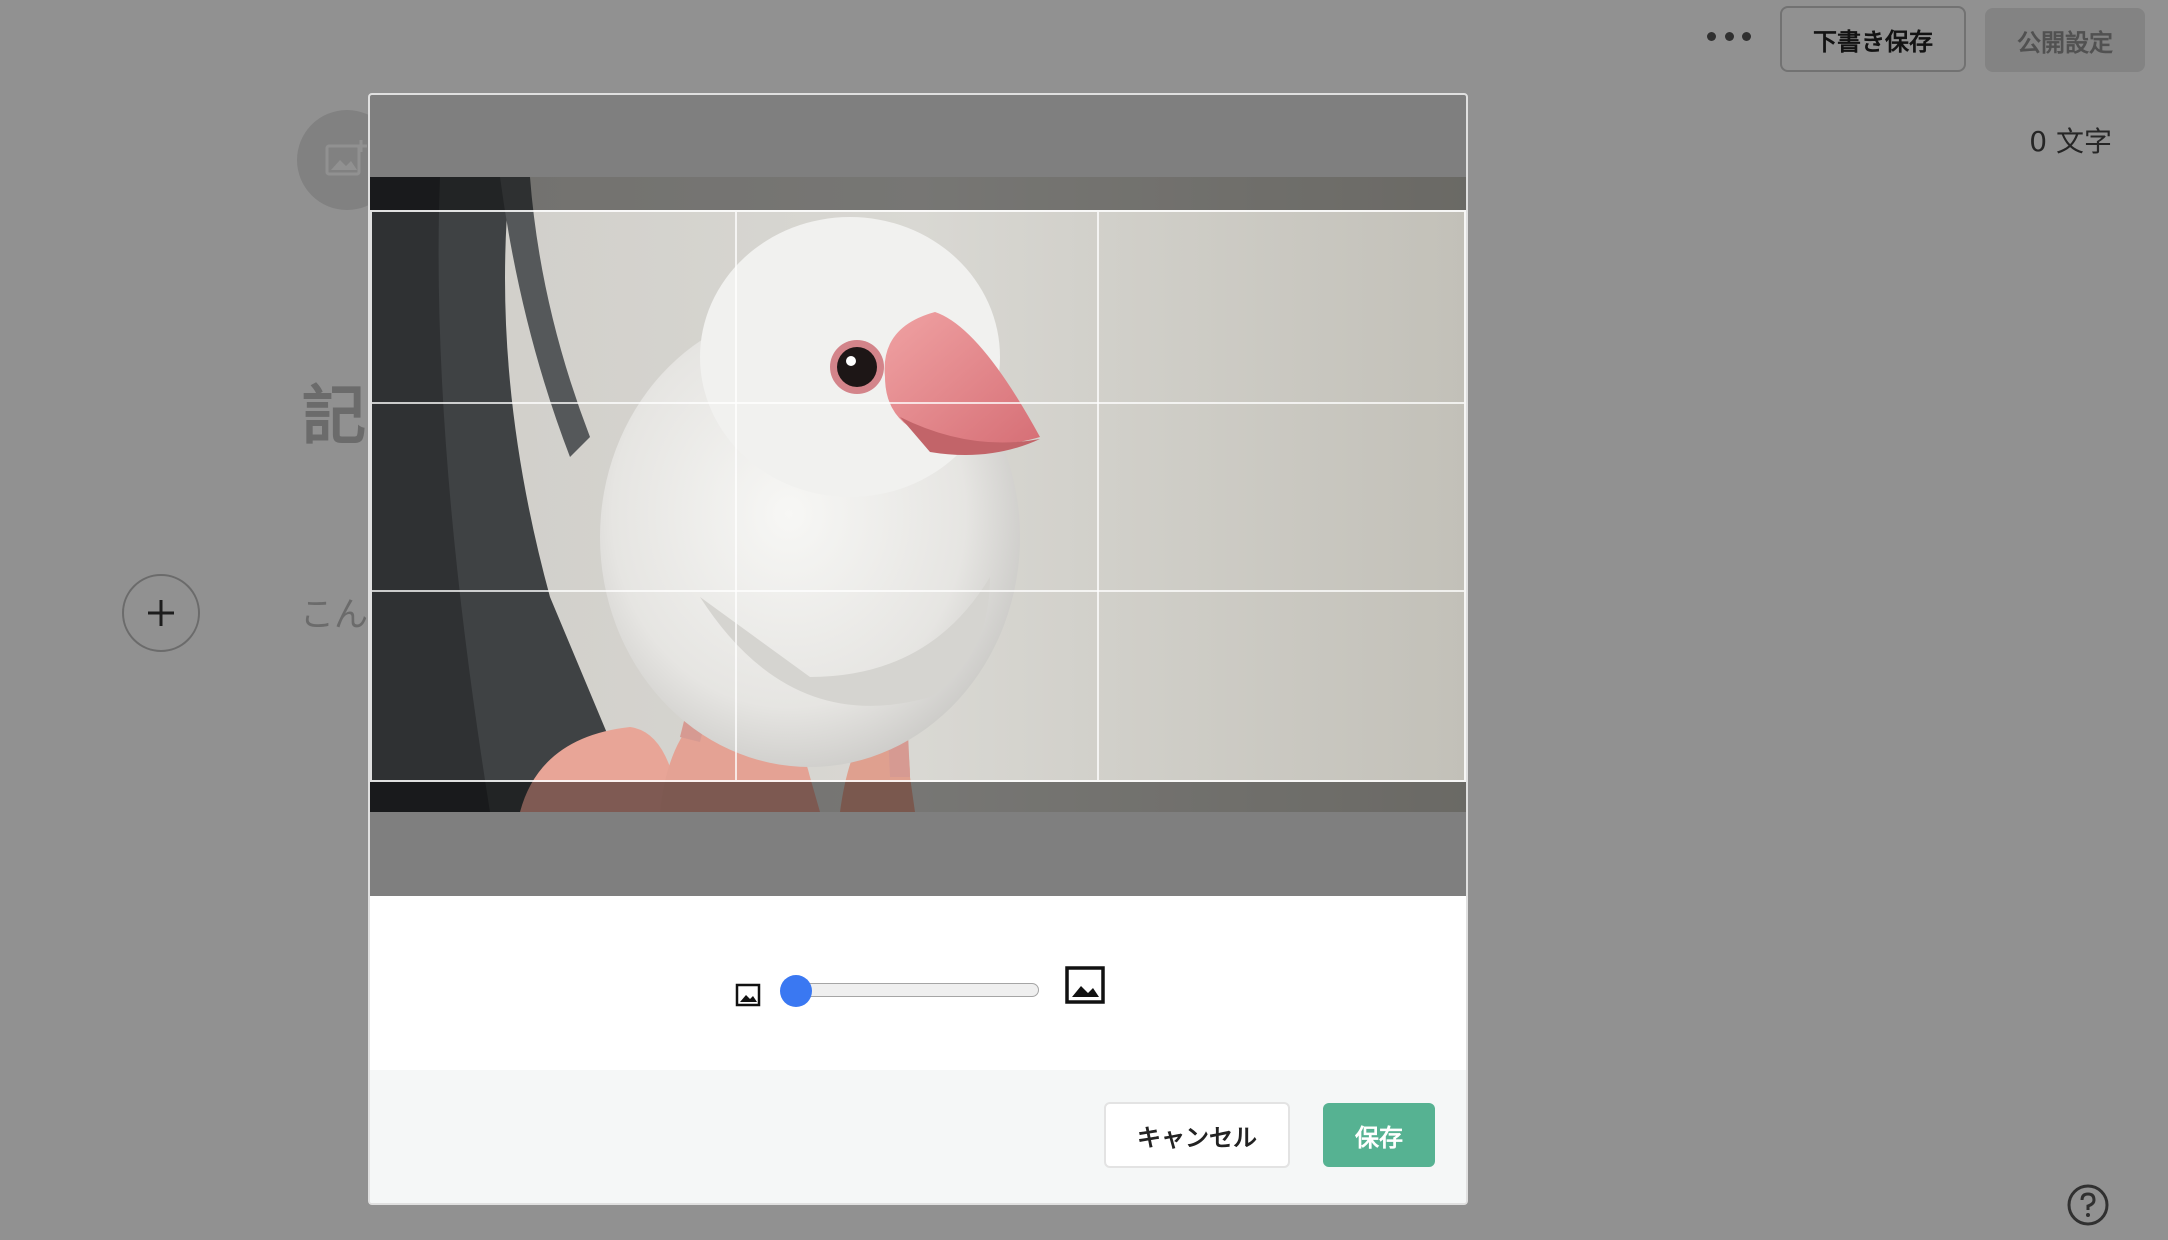  Describe the element at coordinates (1085, 985) in the screenshot. I see `image-large-icon` at that location.